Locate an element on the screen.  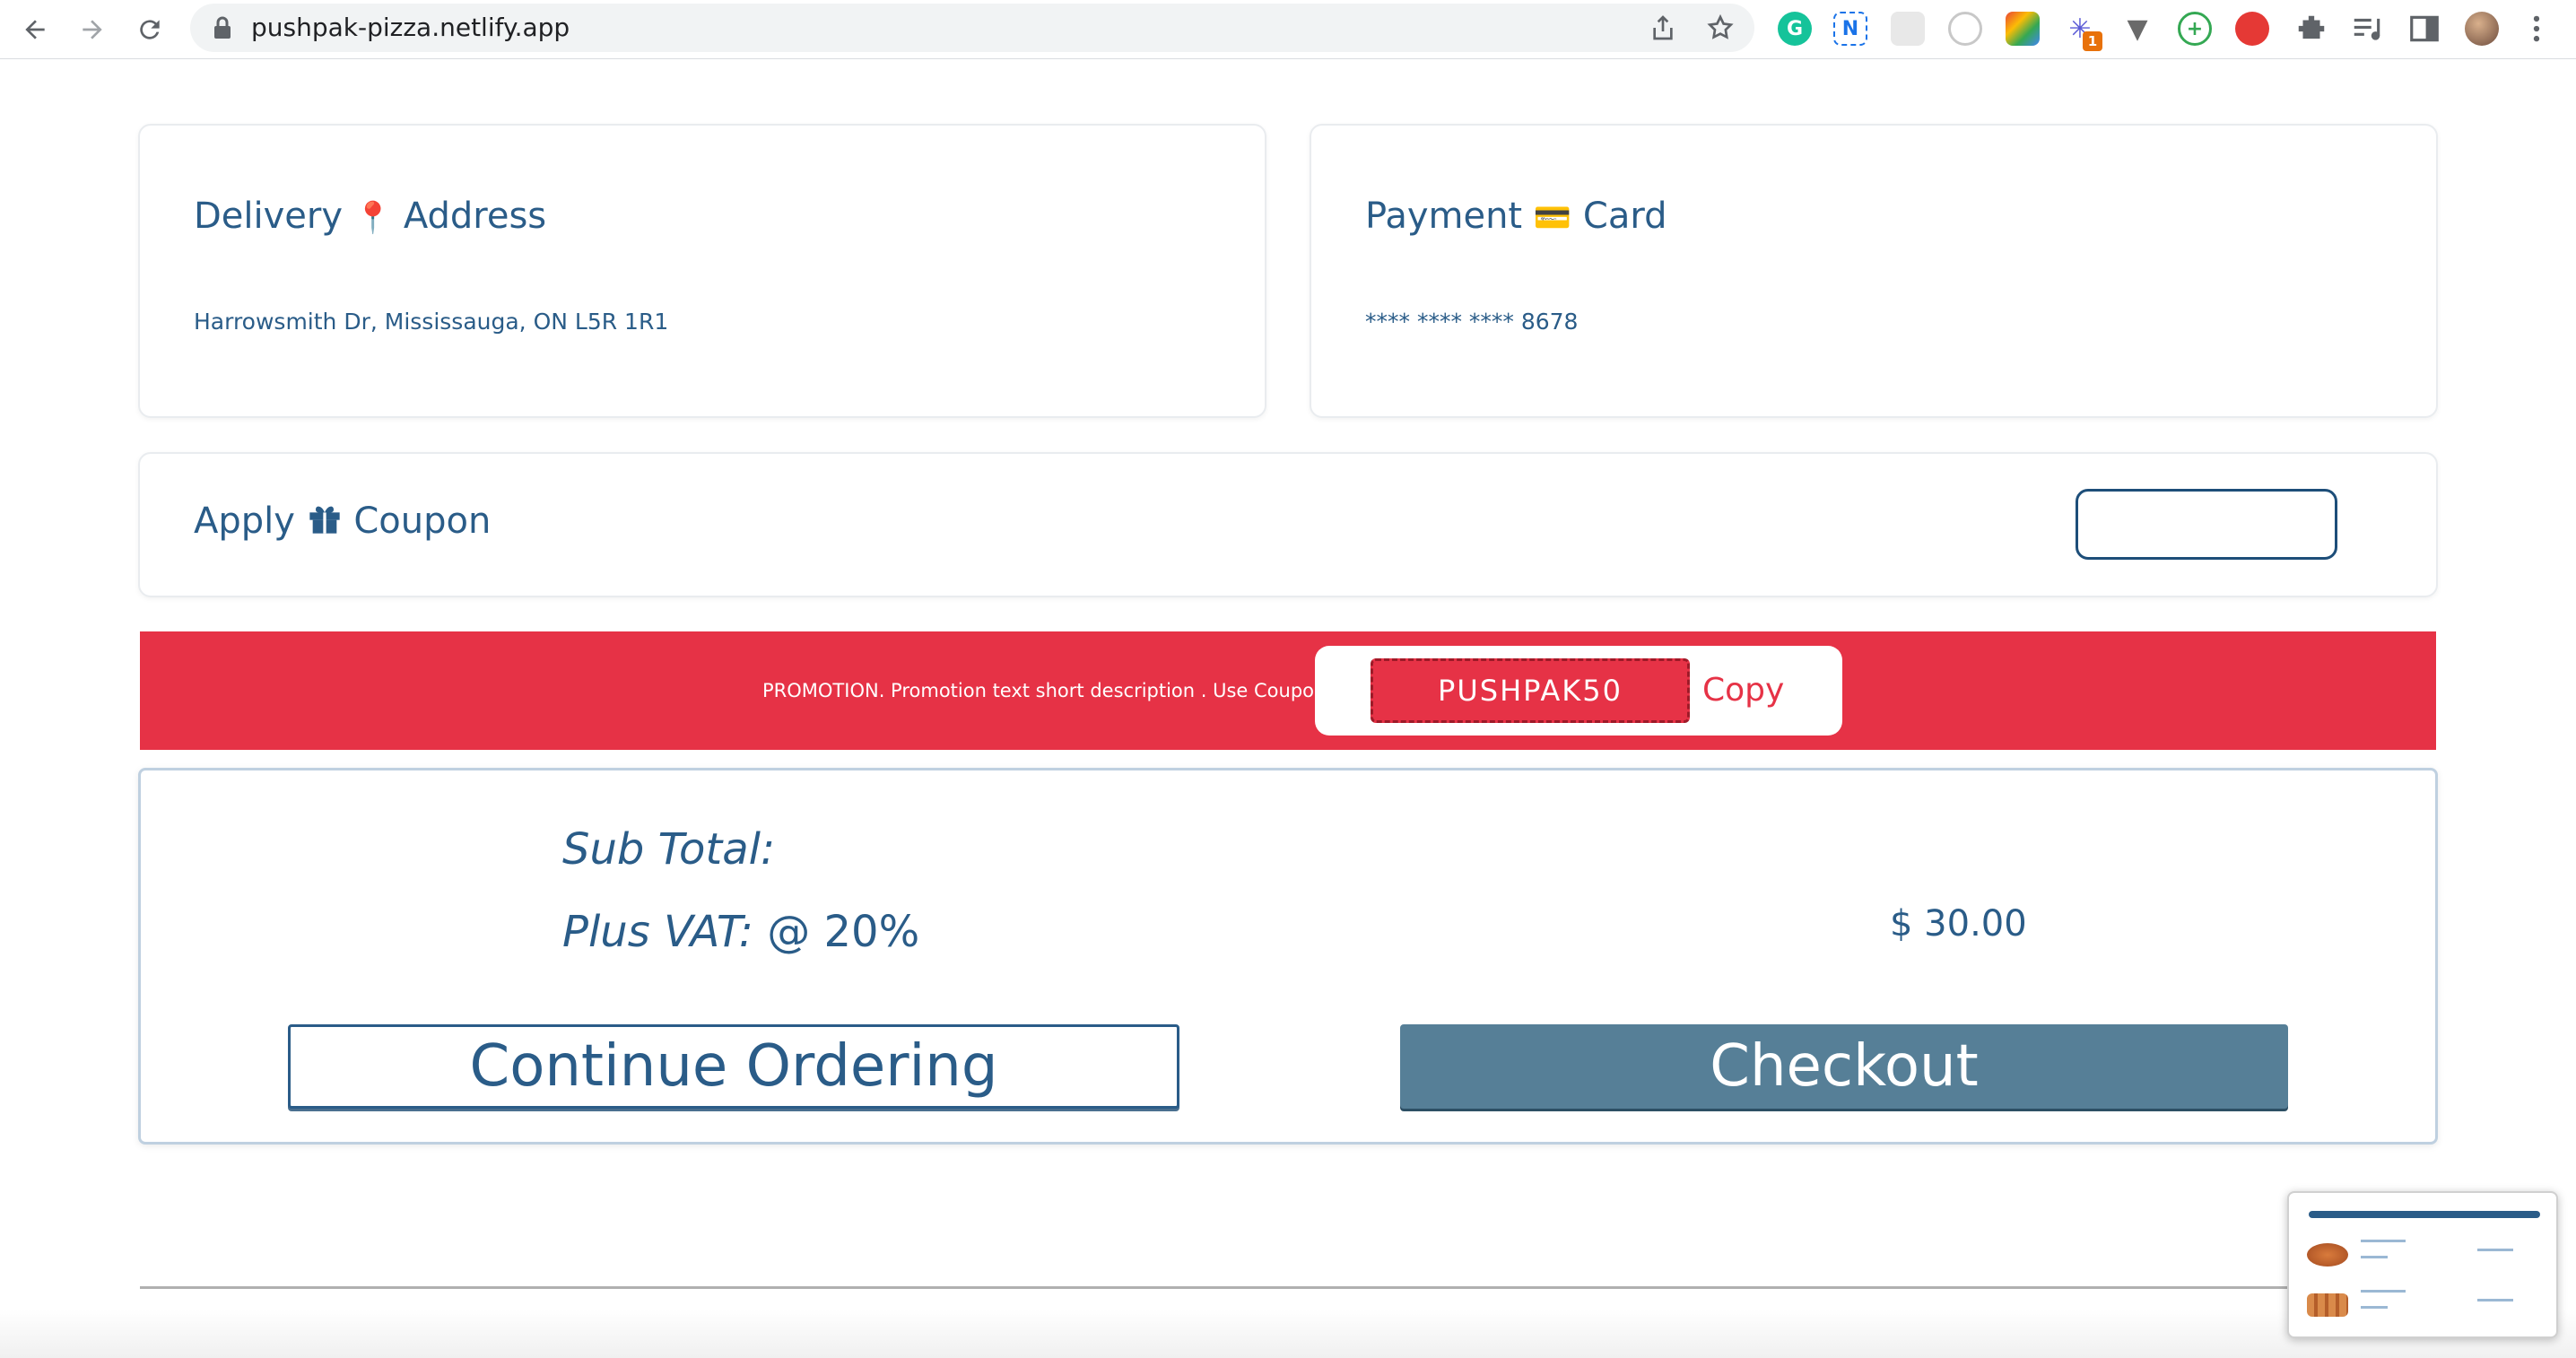
payment-card-title: Payment 💳 Card is located at coordinates (1516, 216).